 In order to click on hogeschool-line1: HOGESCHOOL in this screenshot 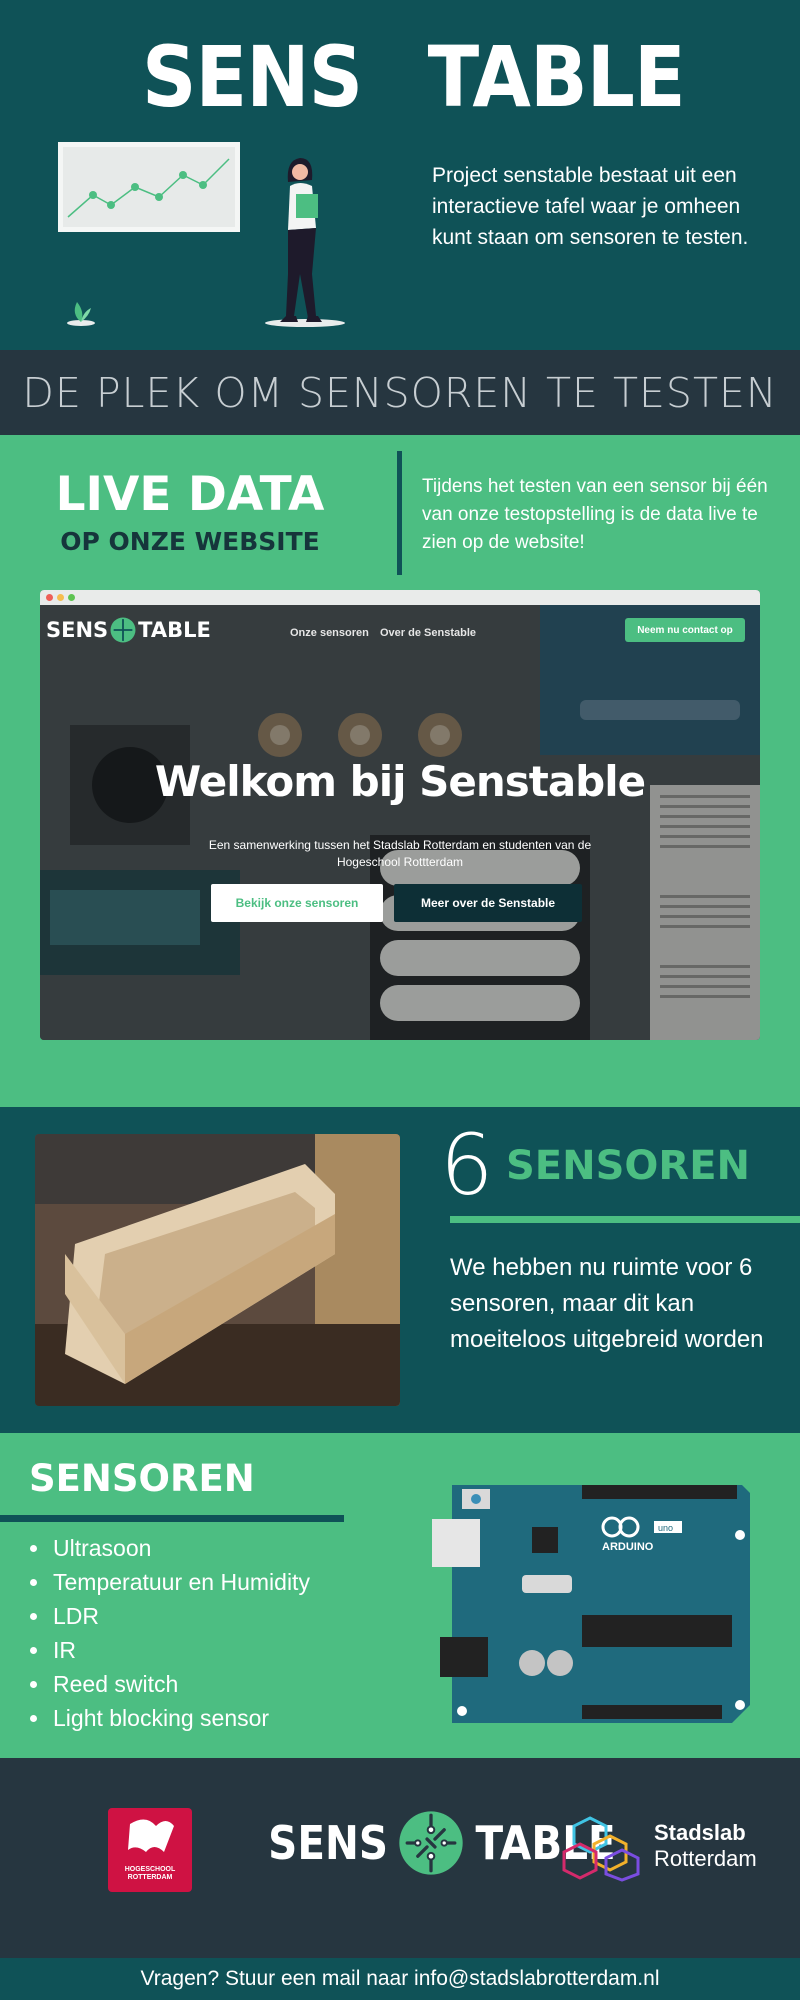, I will do `click(150, 1869)`.